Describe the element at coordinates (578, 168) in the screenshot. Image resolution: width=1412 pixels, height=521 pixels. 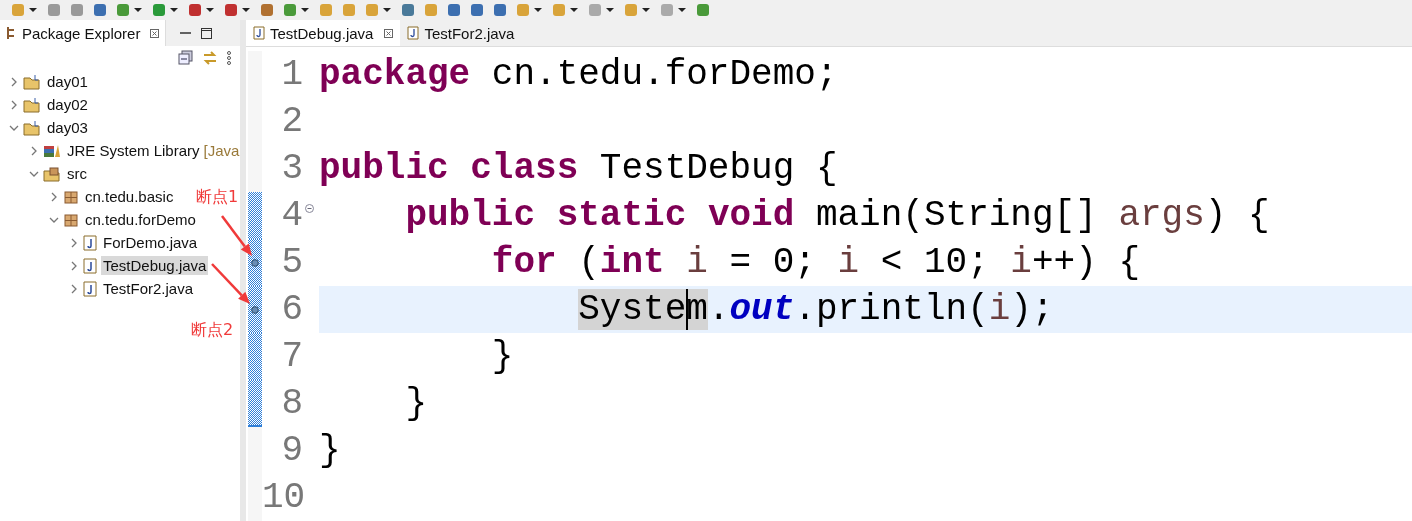
I see `code-line: public class TestDebug {` at that location.